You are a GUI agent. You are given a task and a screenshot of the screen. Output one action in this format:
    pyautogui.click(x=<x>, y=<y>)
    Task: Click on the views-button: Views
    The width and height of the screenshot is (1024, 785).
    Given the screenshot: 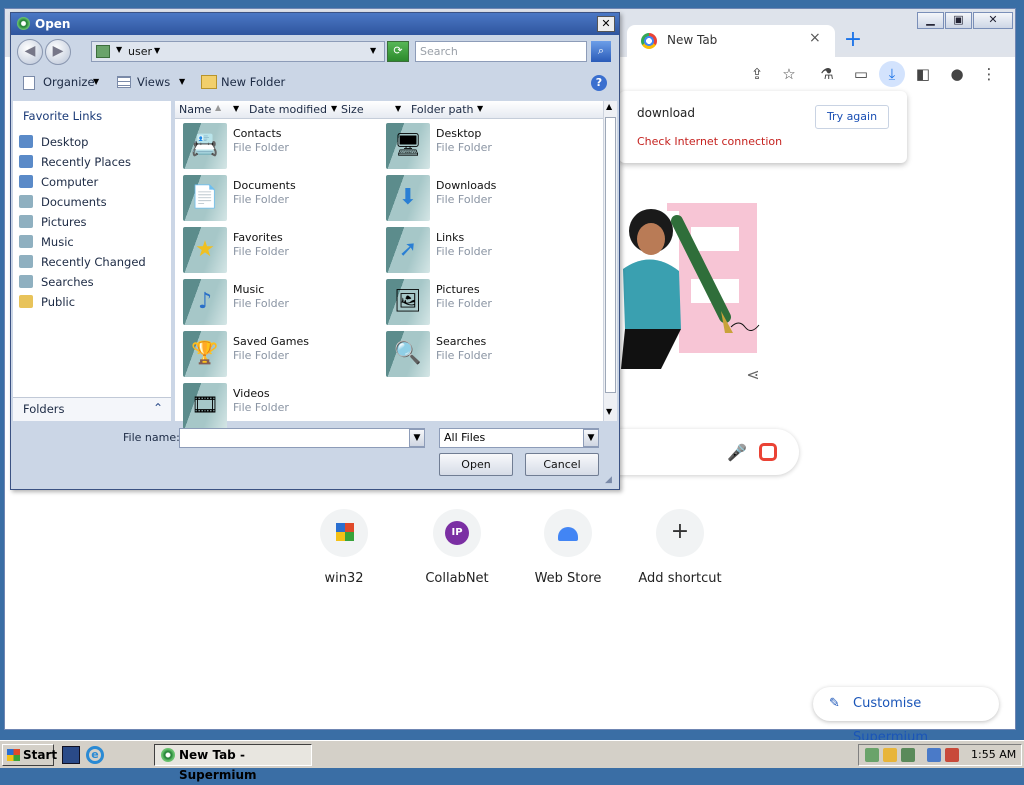 What is the action you would take?
    pyautogui.click(x=153, y=82)
    